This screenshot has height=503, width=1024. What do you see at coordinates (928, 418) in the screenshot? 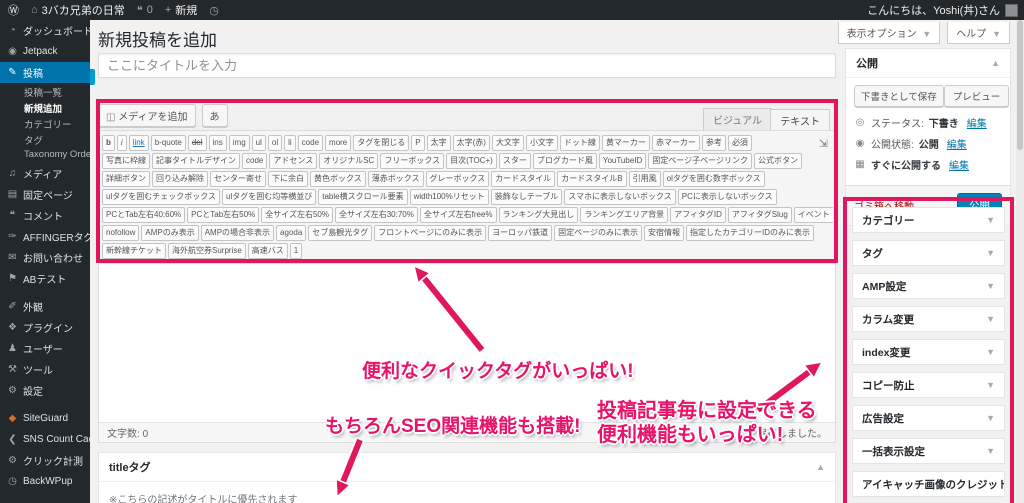
I see `side-panel: 広告設定 ▼` at bounding box center [928, 418].